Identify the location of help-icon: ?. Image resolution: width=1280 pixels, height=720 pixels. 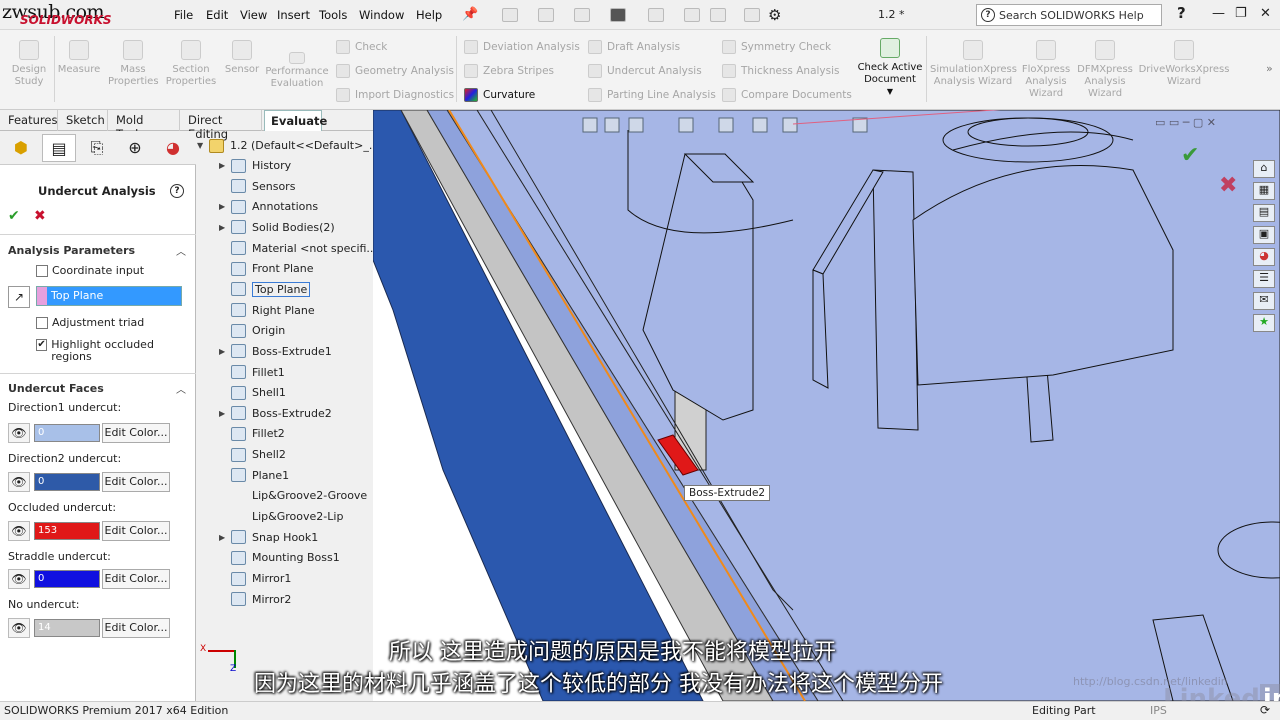
(1181, 13).